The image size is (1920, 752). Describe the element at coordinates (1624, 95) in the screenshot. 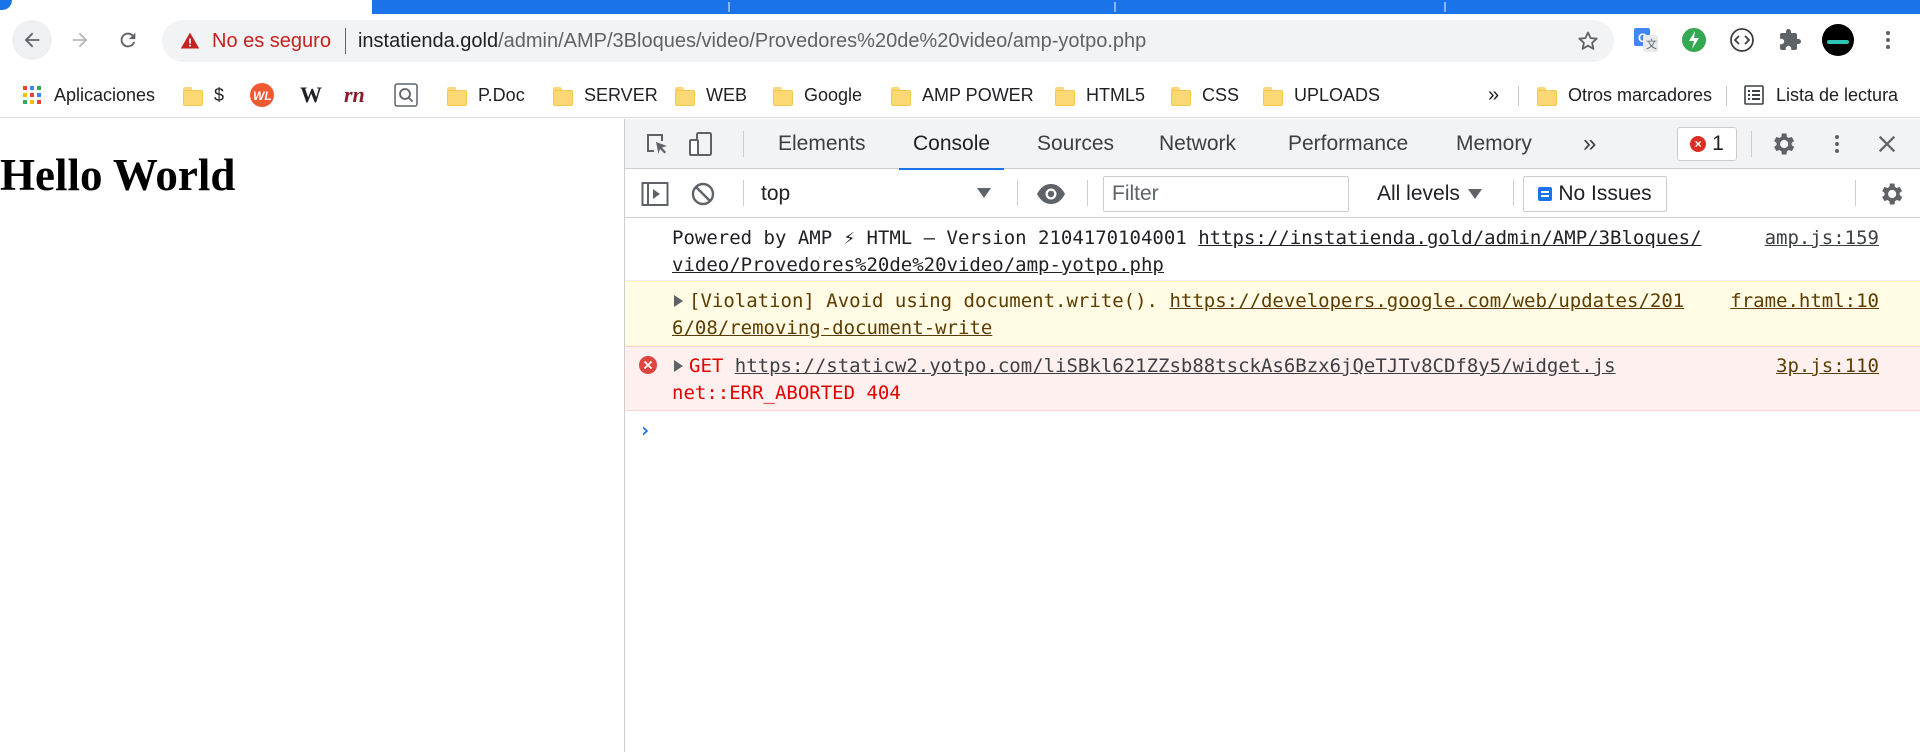

I see `bookmark-other: Otros marcadores` at that location.